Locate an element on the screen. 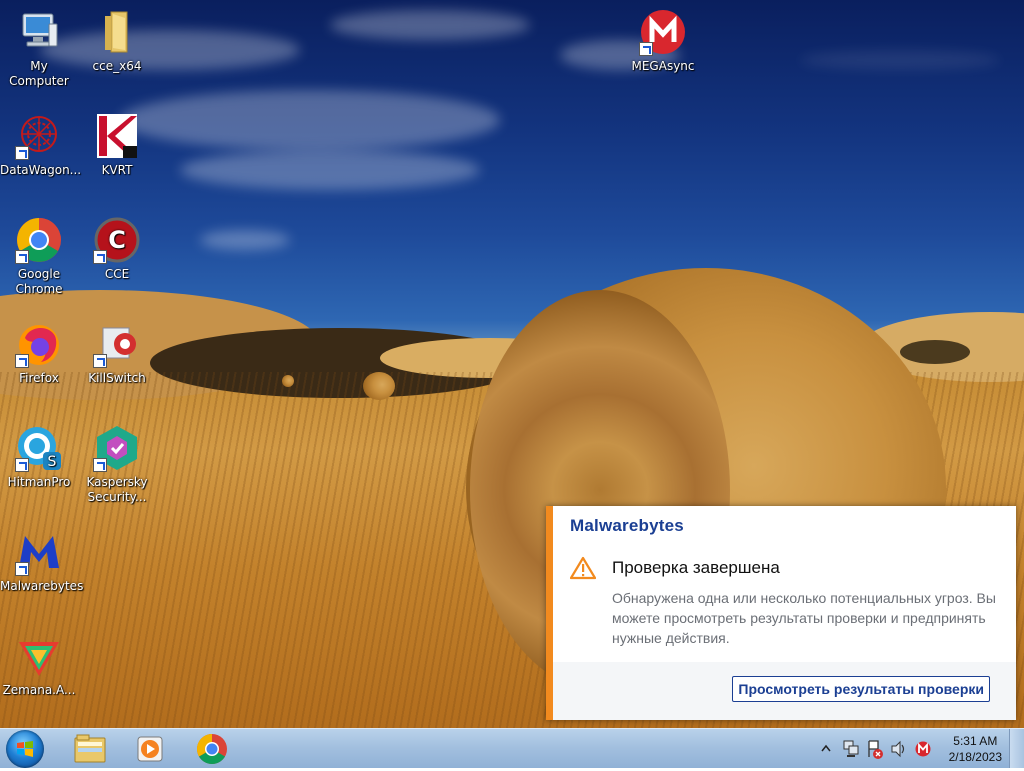  media-player-icon is located at coordinates (150, 749).